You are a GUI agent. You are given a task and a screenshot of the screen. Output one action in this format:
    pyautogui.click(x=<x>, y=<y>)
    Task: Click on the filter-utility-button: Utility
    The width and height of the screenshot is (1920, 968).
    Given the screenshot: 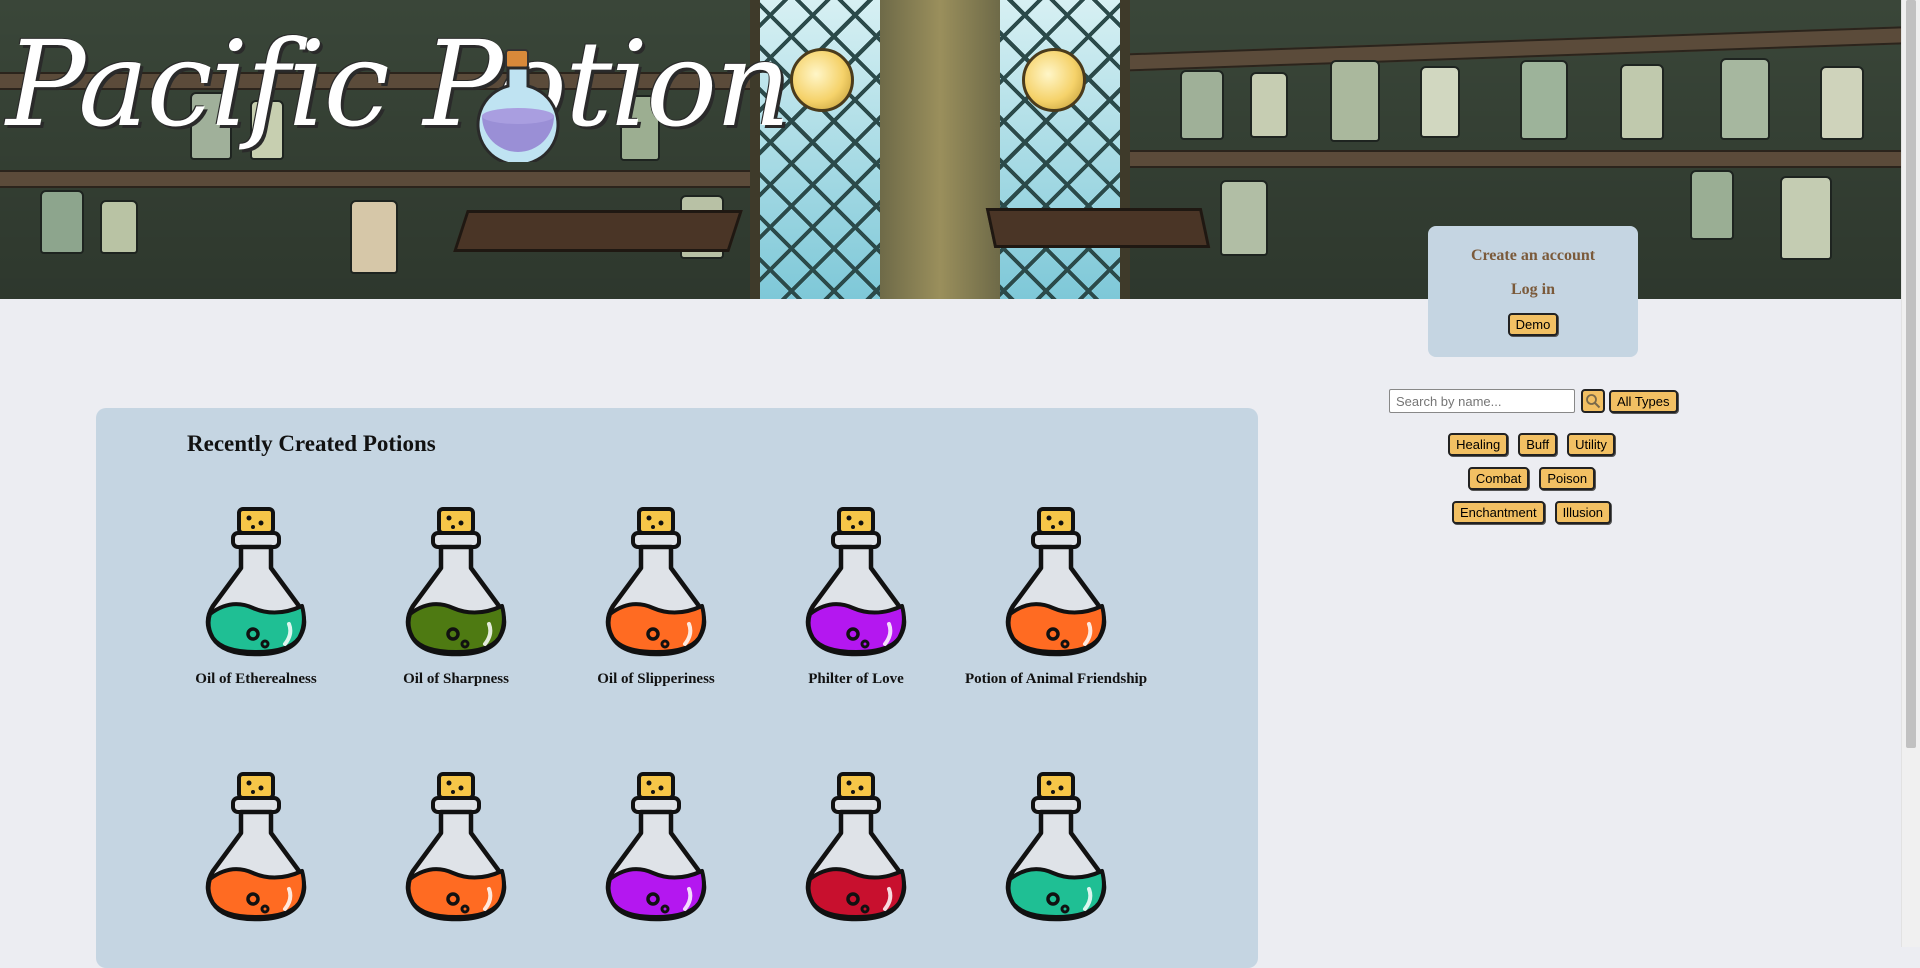 What is the action you would take?
    pyautogui.click(x=1591, y=444)
    